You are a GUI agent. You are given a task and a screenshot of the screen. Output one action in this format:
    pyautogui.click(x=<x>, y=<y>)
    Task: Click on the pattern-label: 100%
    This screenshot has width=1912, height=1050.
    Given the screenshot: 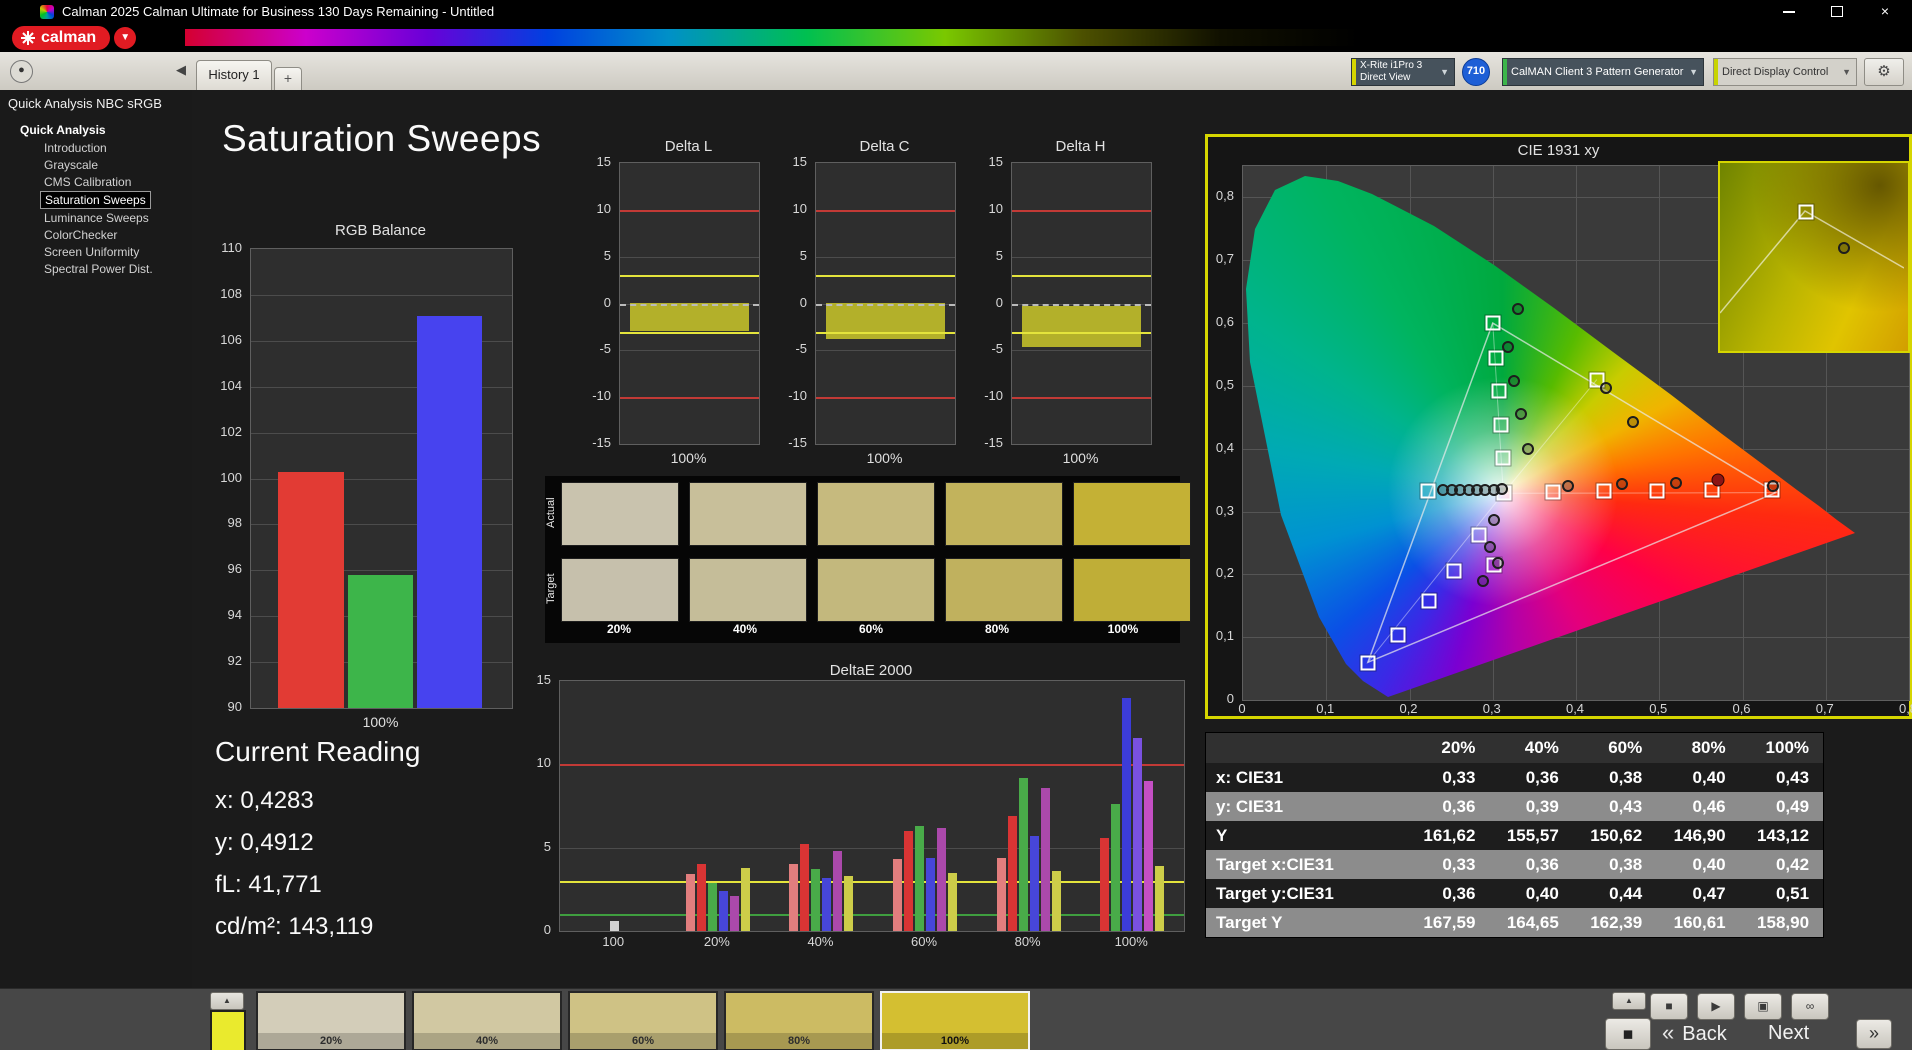 What is the action you would take?
    pyautogui.click(x=955, y=1041)
    